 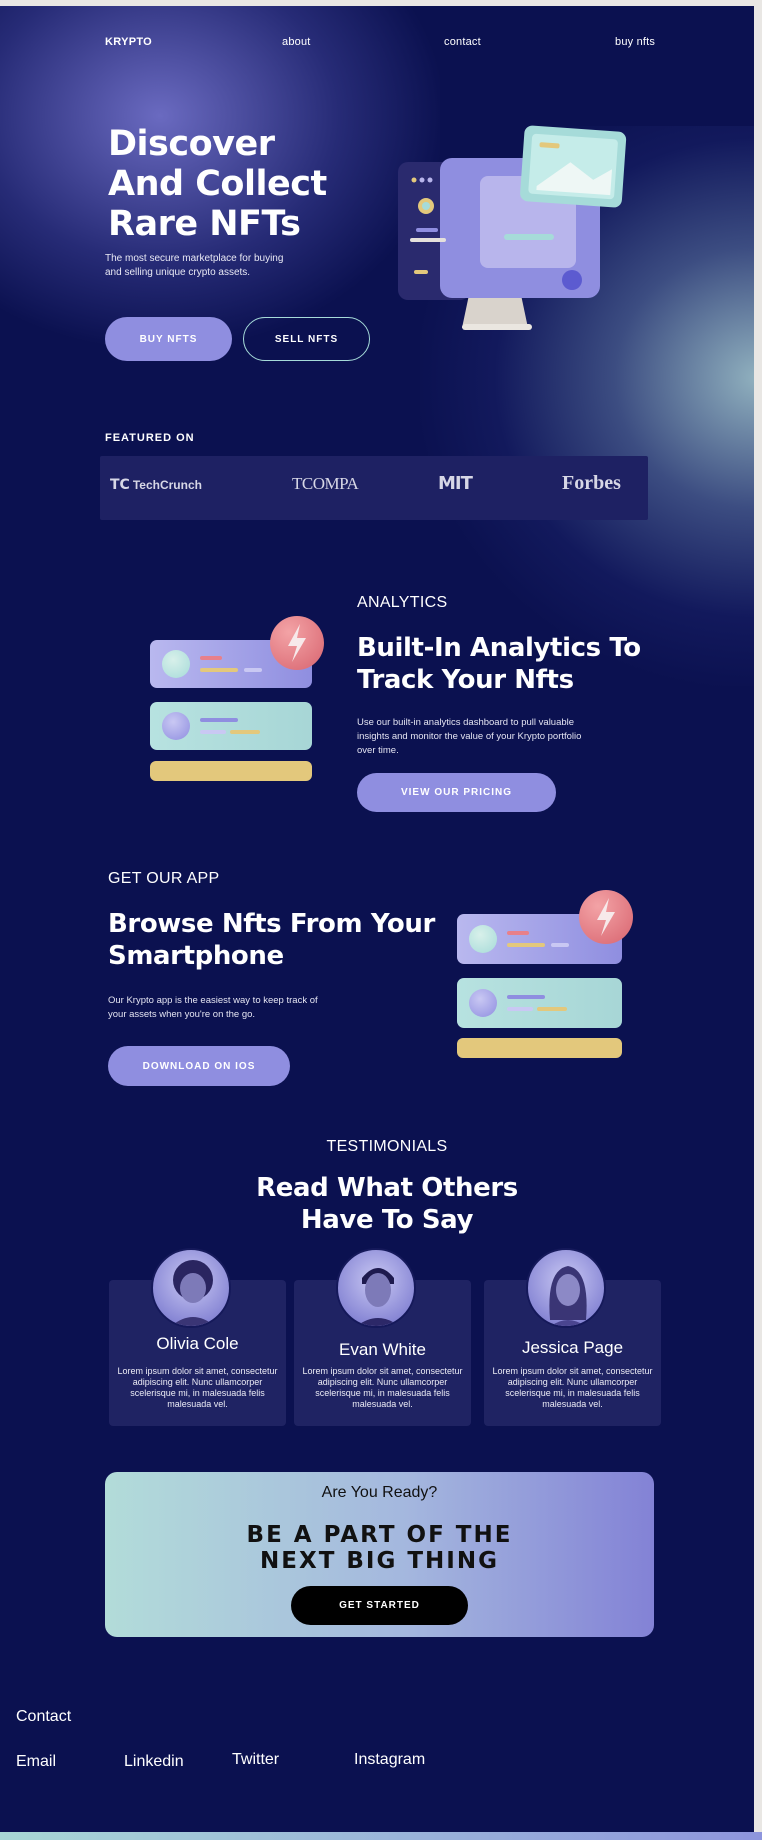 What do you see at coordinates (128, 42) in the screenshot?
I see `logo: KRYPTO` at bounding box center [128, 42].